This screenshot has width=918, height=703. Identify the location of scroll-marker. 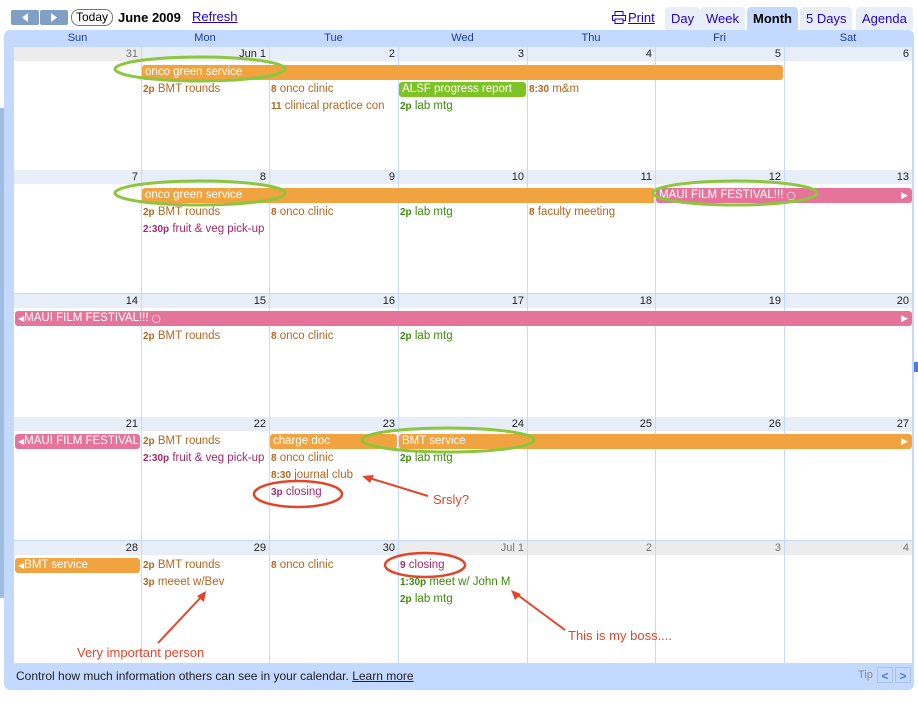
(916, 367).